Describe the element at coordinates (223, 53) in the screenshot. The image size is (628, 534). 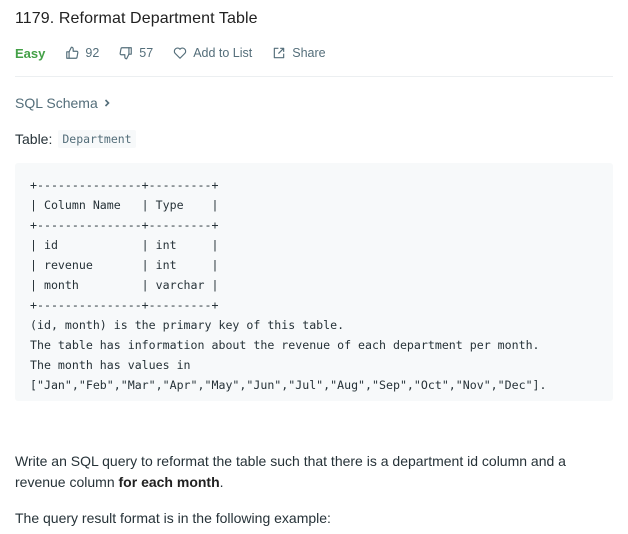
I see `add-to-list-label: Add to List` at that location.